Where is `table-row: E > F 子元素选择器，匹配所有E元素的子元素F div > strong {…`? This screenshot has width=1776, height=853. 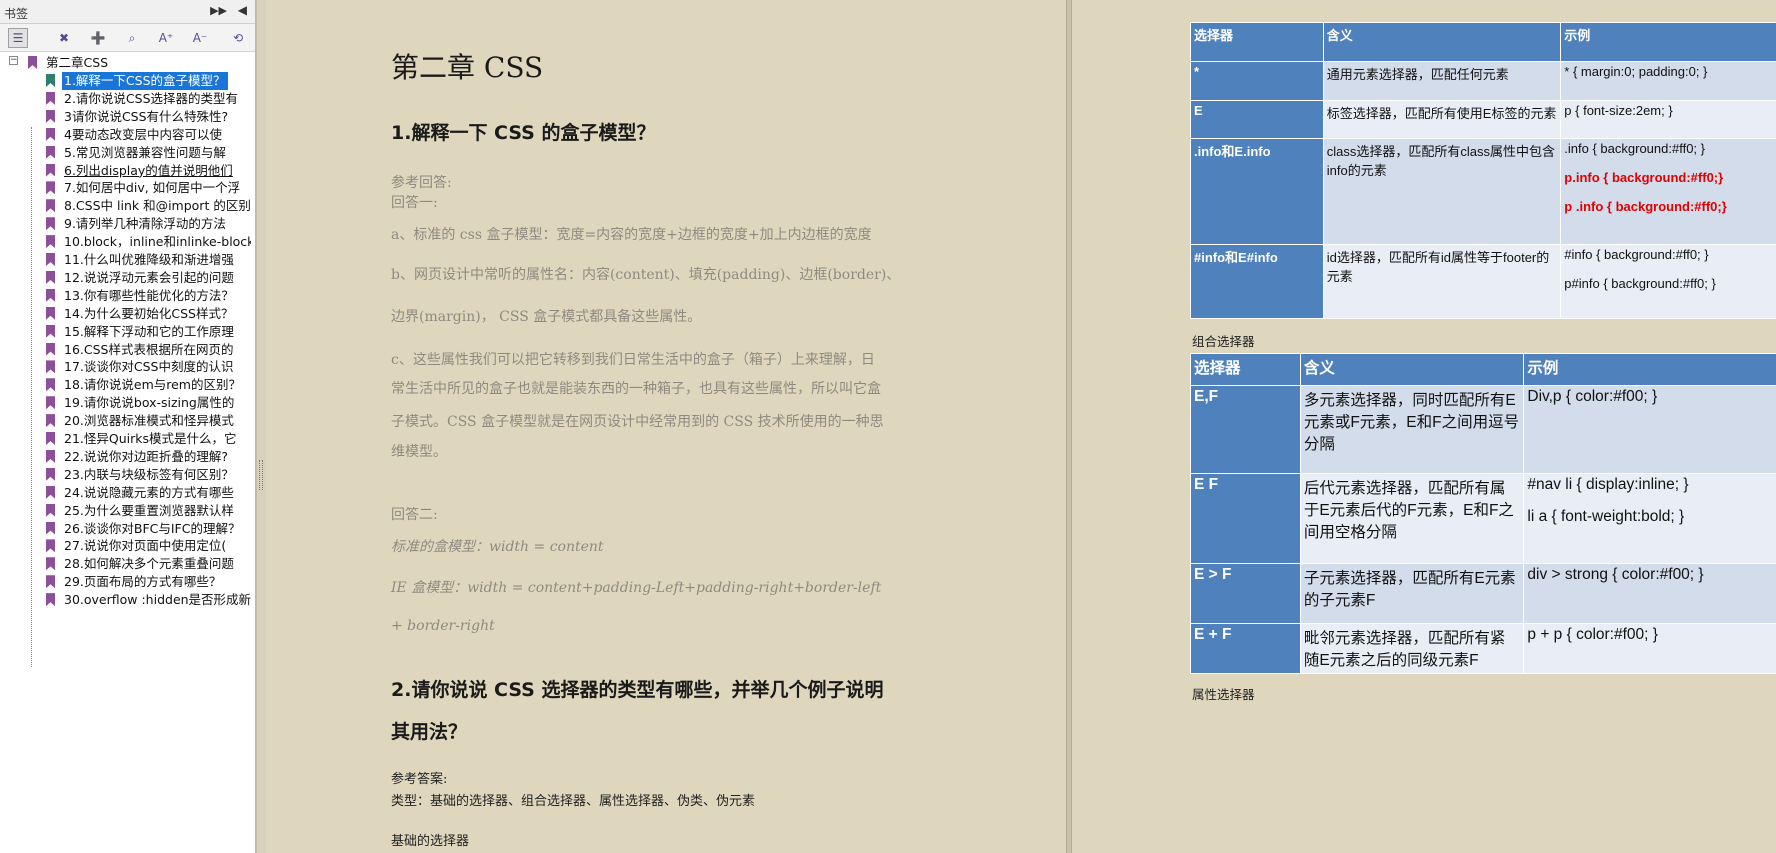 table-row: E > F 子元素选择器，匹配所有E元素的子元素F div > strong {… is located at coordinates (1483, 593).